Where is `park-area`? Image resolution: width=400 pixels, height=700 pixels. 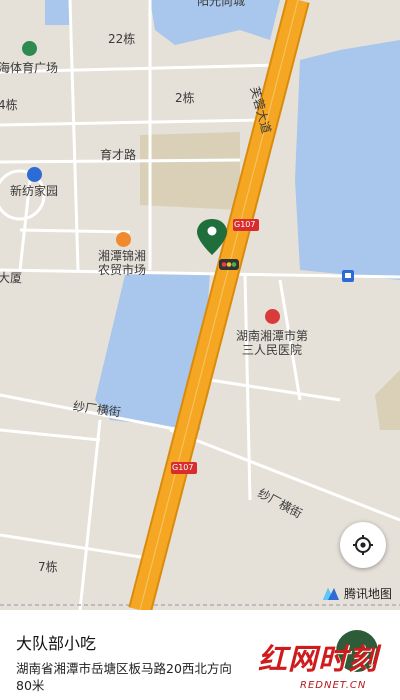 park-area is located at coordinates (190, 171).